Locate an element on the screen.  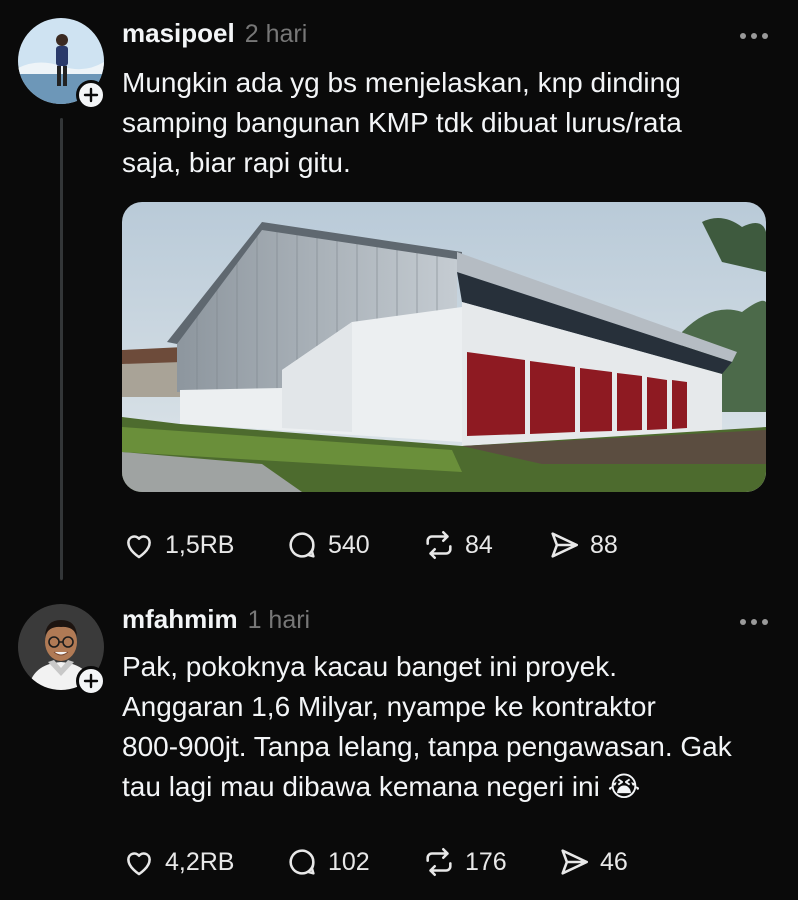
timestamp: 2 hari is located at coordinates (276, 34).